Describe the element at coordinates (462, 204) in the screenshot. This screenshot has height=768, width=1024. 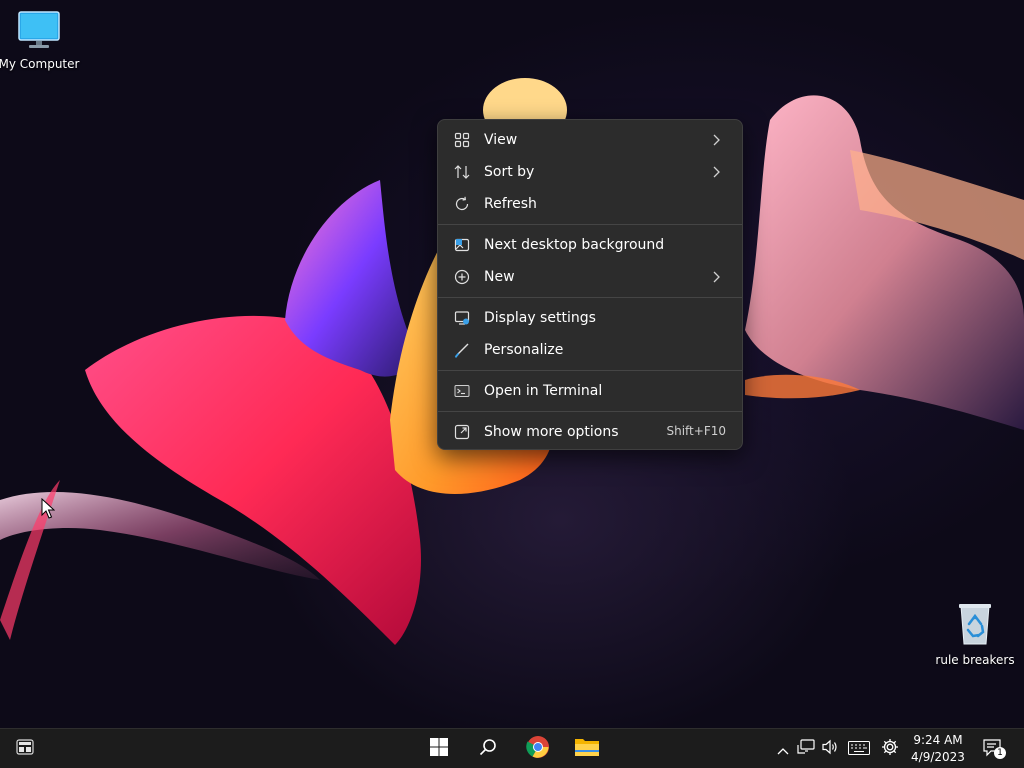
I see `refresh-icon` at that location.